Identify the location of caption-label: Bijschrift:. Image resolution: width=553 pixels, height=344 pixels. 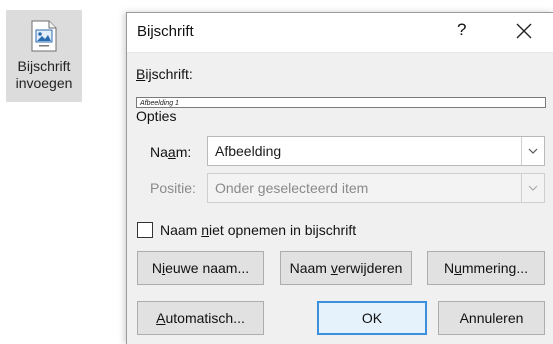
(164, 74).